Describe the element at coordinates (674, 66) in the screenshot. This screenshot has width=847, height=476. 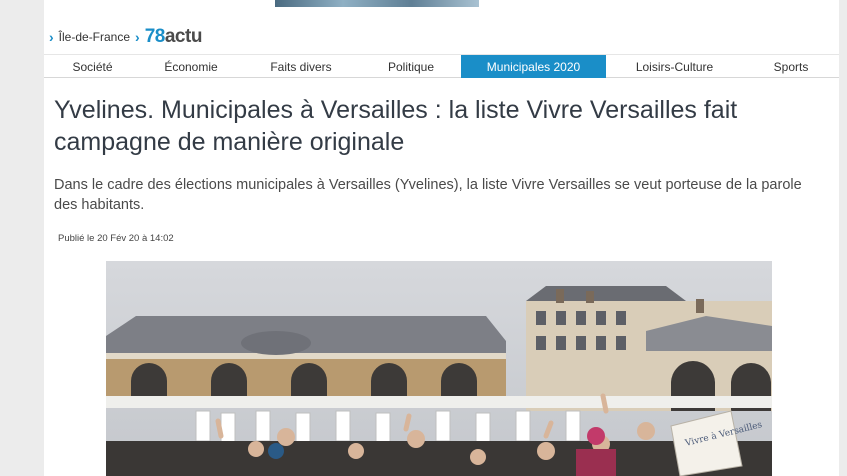
I see `nav-item-loisirs-culture: Loisirs-Culture` at that location.